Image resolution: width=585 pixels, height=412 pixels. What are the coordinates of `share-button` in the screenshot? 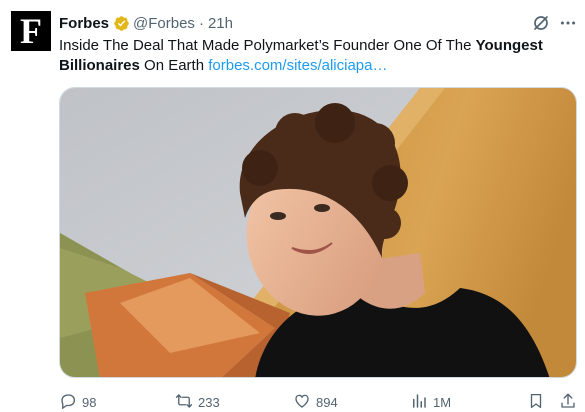 It's located at (568, 402).